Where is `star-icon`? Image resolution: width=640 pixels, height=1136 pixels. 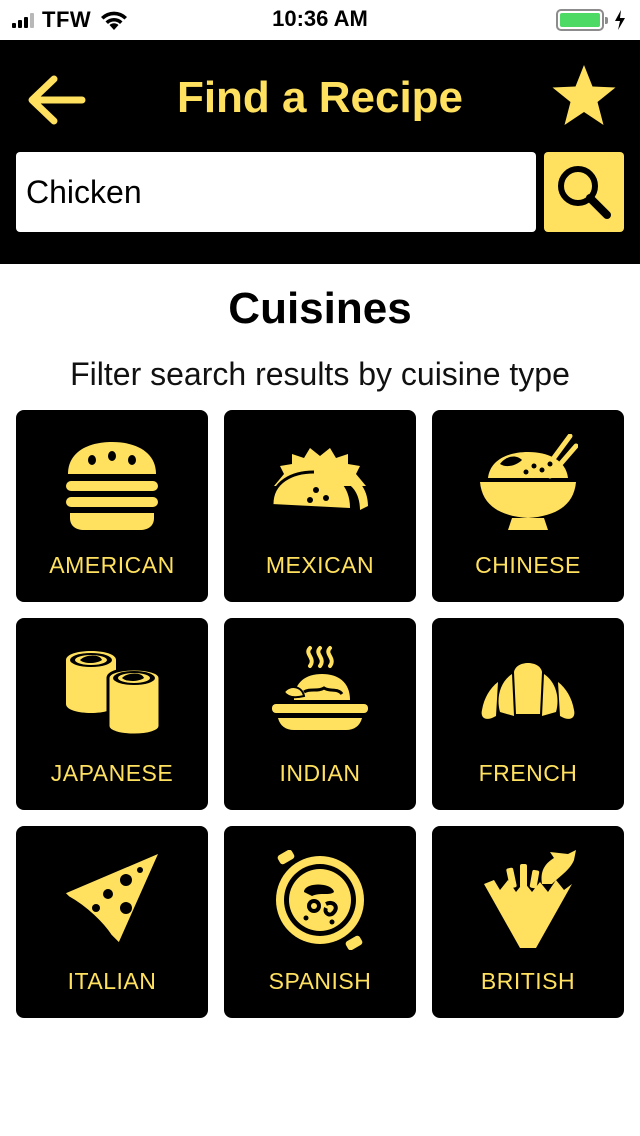 star-icon is located at coordinates (584, 95).